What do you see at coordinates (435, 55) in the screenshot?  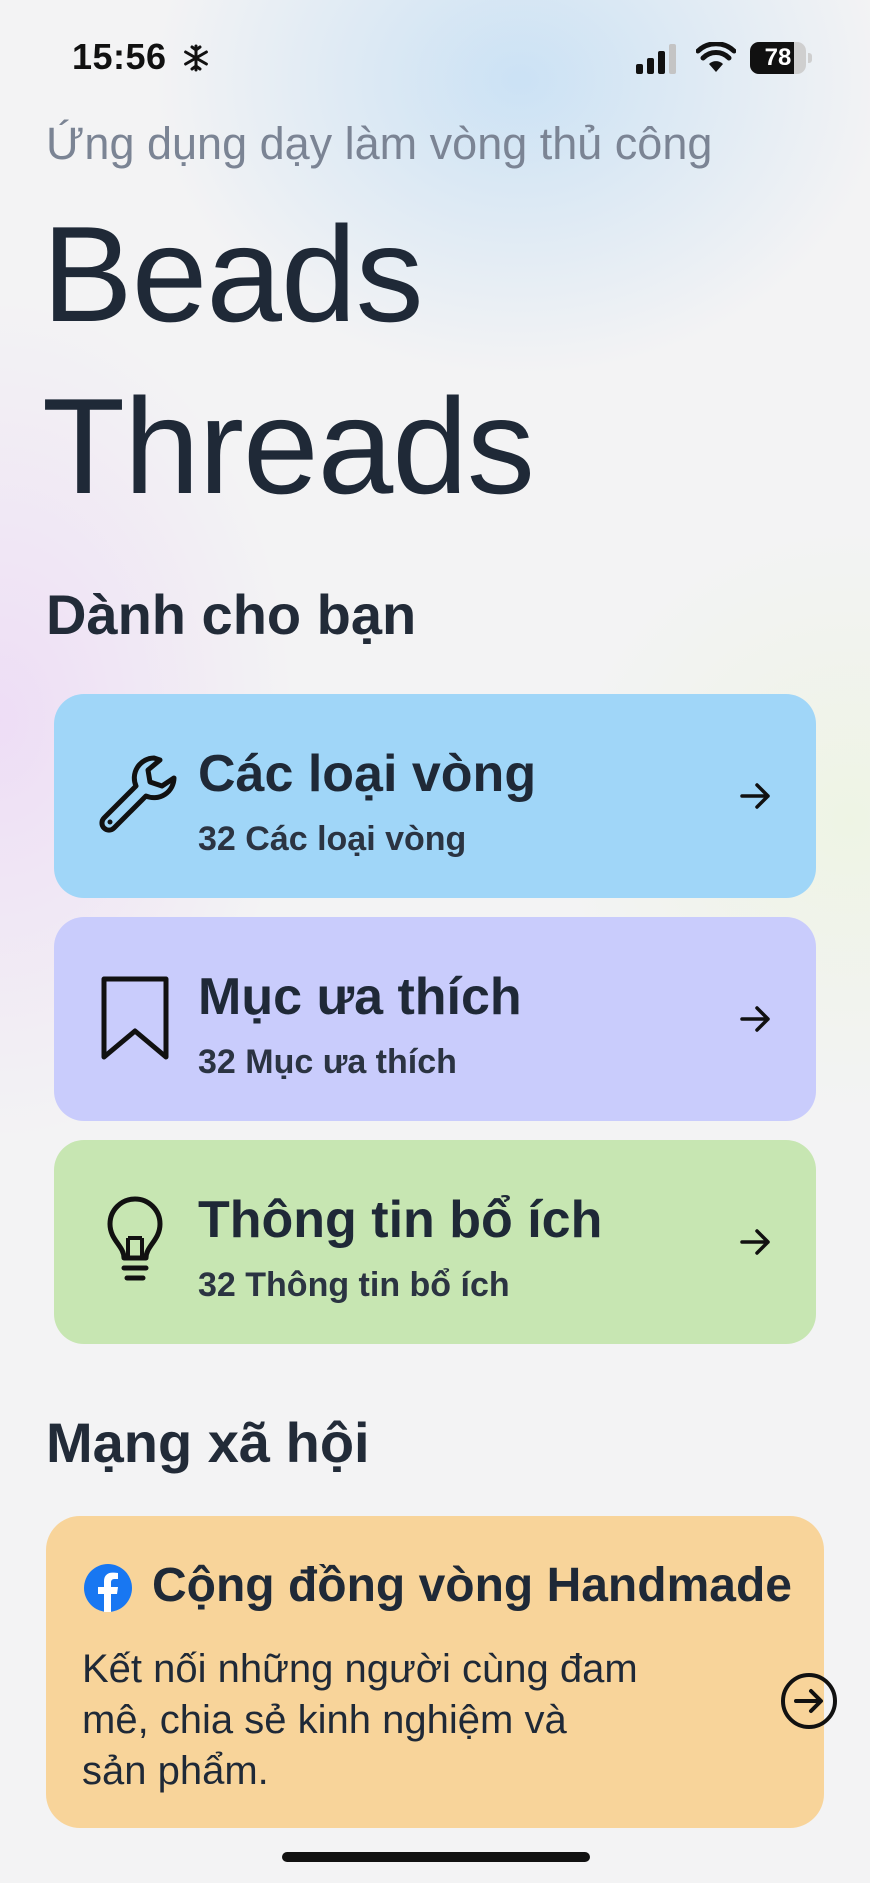 I see `status-bar: 15:56 78` at bounding box center [435, 55].